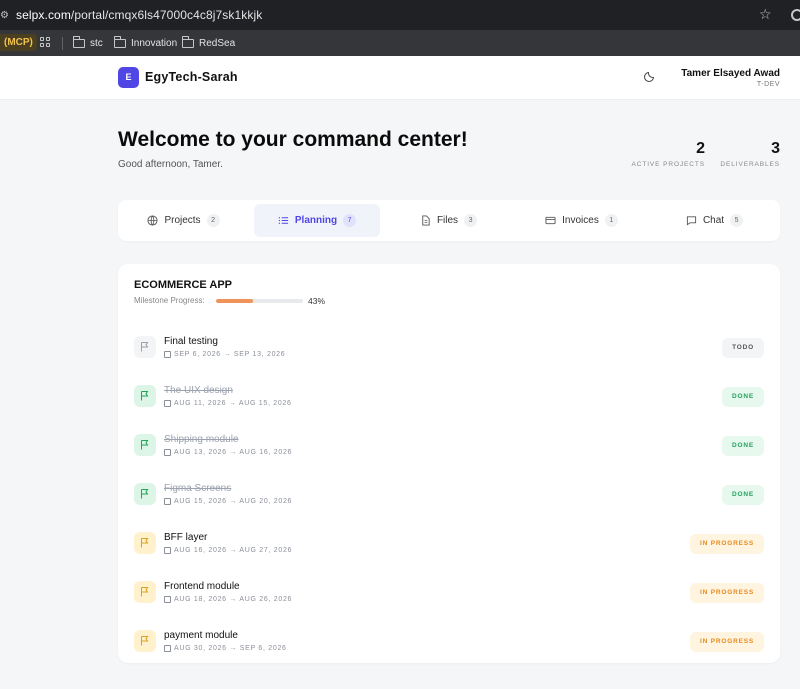 The image size is (800, 689). Describe the element at coordinates (154, 43) in the screenshot. I see `bookmark-label: Innovation` at that location.